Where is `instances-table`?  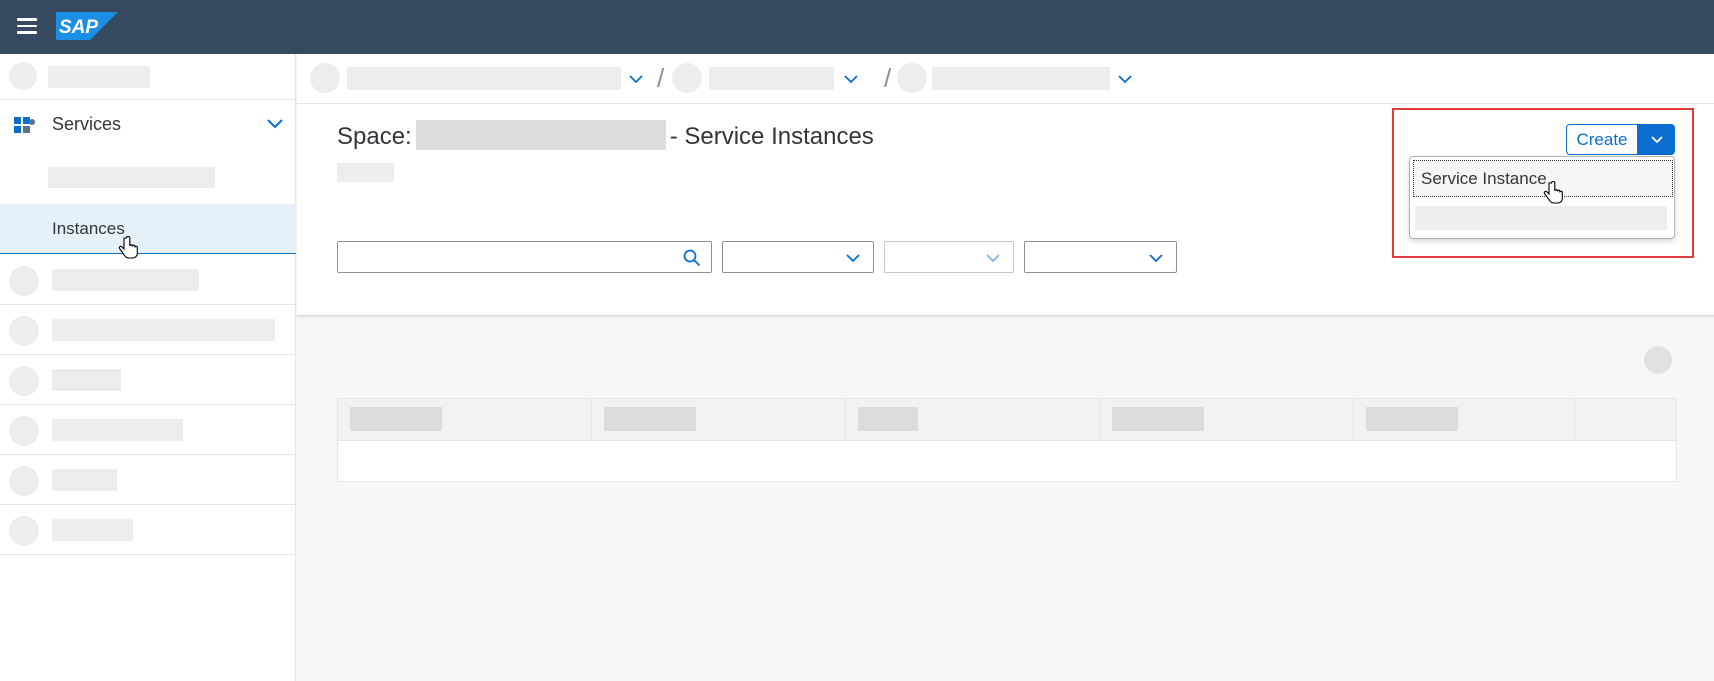
instances-table is located at coordinates (1007, 440).